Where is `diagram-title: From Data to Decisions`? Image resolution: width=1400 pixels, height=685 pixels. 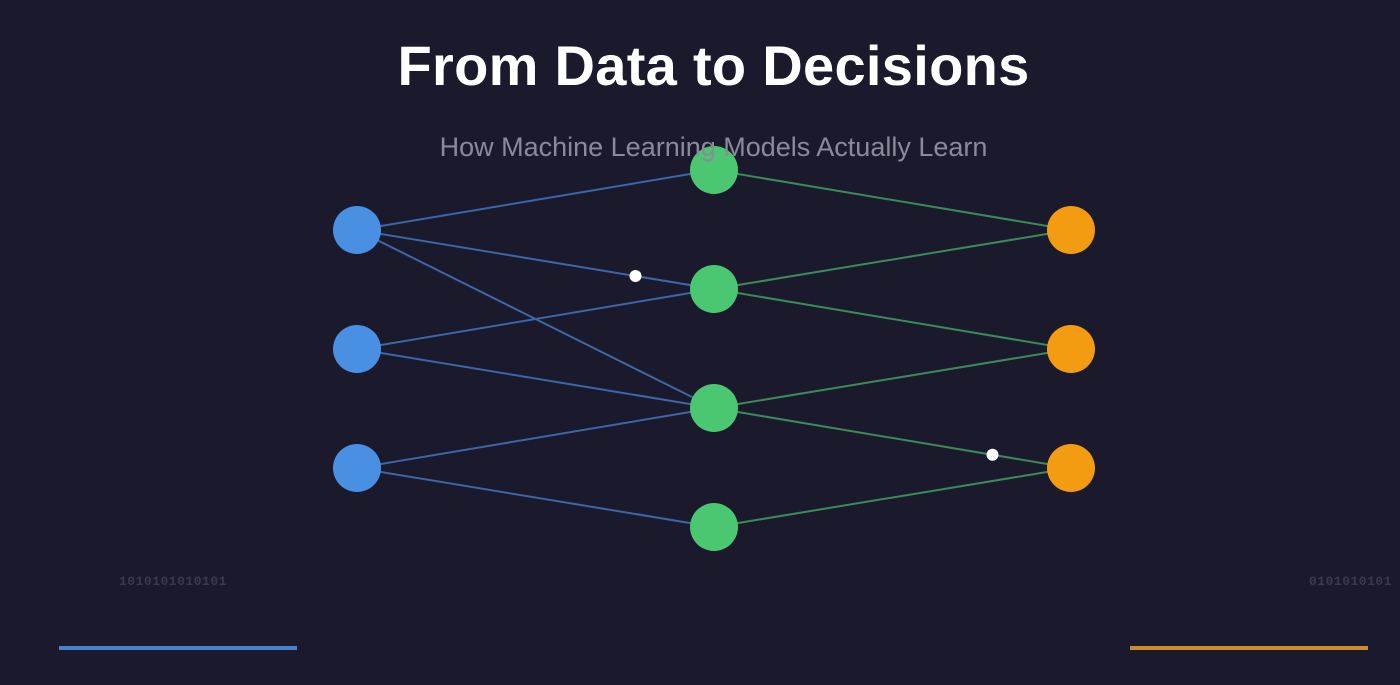
diagram-title: From Data to Decisions is located at coordinates (713, 65).